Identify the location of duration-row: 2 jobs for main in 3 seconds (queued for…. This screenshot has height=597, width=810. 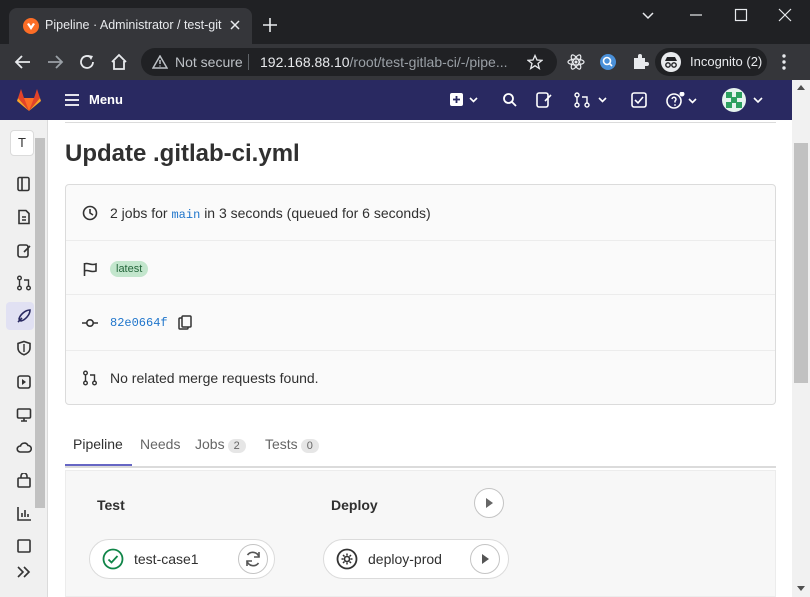
(420, 213).